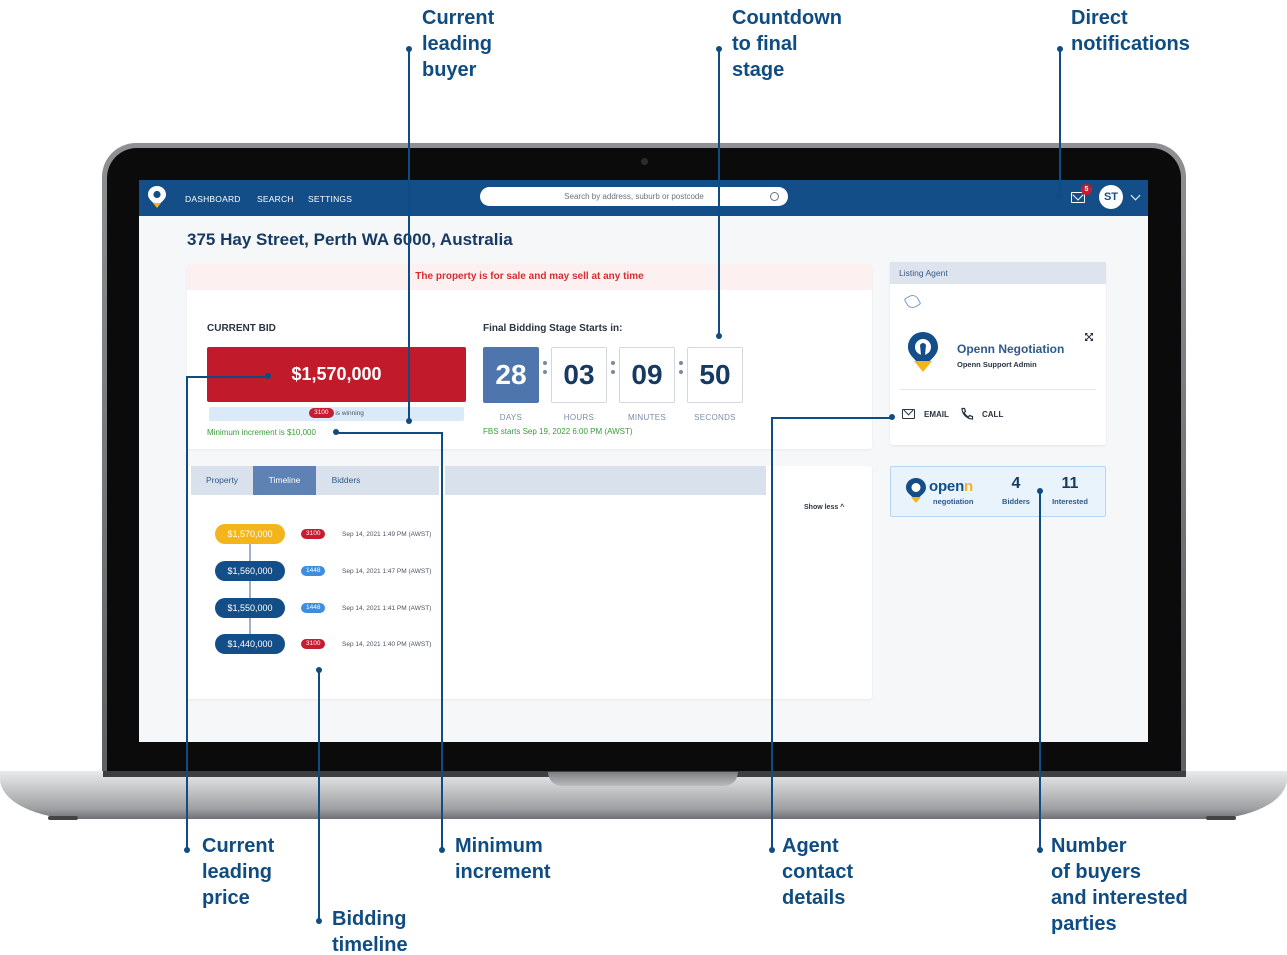 This screenshot has width=1287, height=955. What do you see at coordinates (238, 872) in the screenshot?
I see `callout-leading-price: Current leading price` at bounding box center [238, 872].